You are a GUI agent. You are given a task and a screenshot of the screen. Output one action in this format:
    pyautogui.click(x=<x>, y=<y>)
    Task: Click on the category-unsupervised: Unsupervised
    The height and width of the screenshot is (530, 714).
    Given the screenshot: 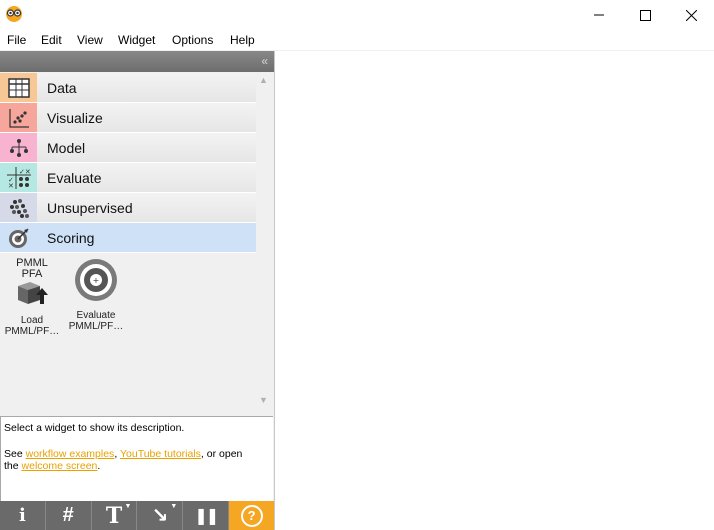 What is the action you would take?
    pyautogui.click(x=128, y=208)
    